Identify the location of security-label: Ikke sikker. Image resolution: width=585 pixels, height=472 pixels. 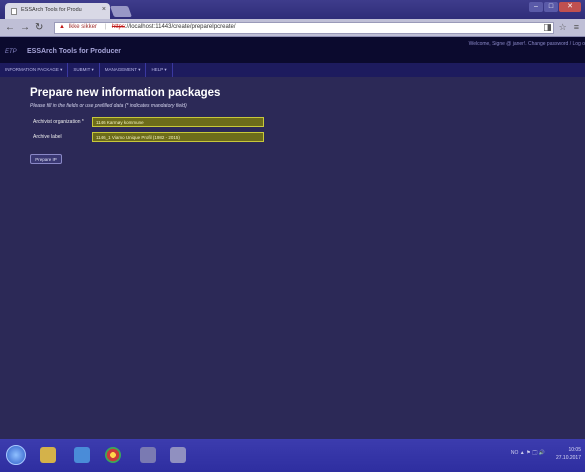
(82, 27).